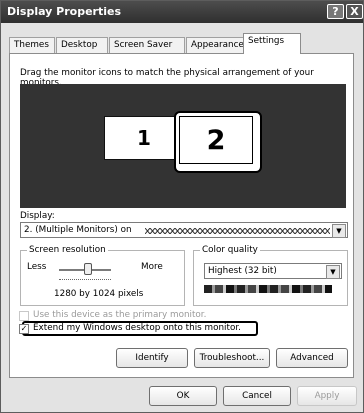 The width and height of the screenshot is (364, 413). I want to click on color-quality-title: Color quality, so click(230, 250).